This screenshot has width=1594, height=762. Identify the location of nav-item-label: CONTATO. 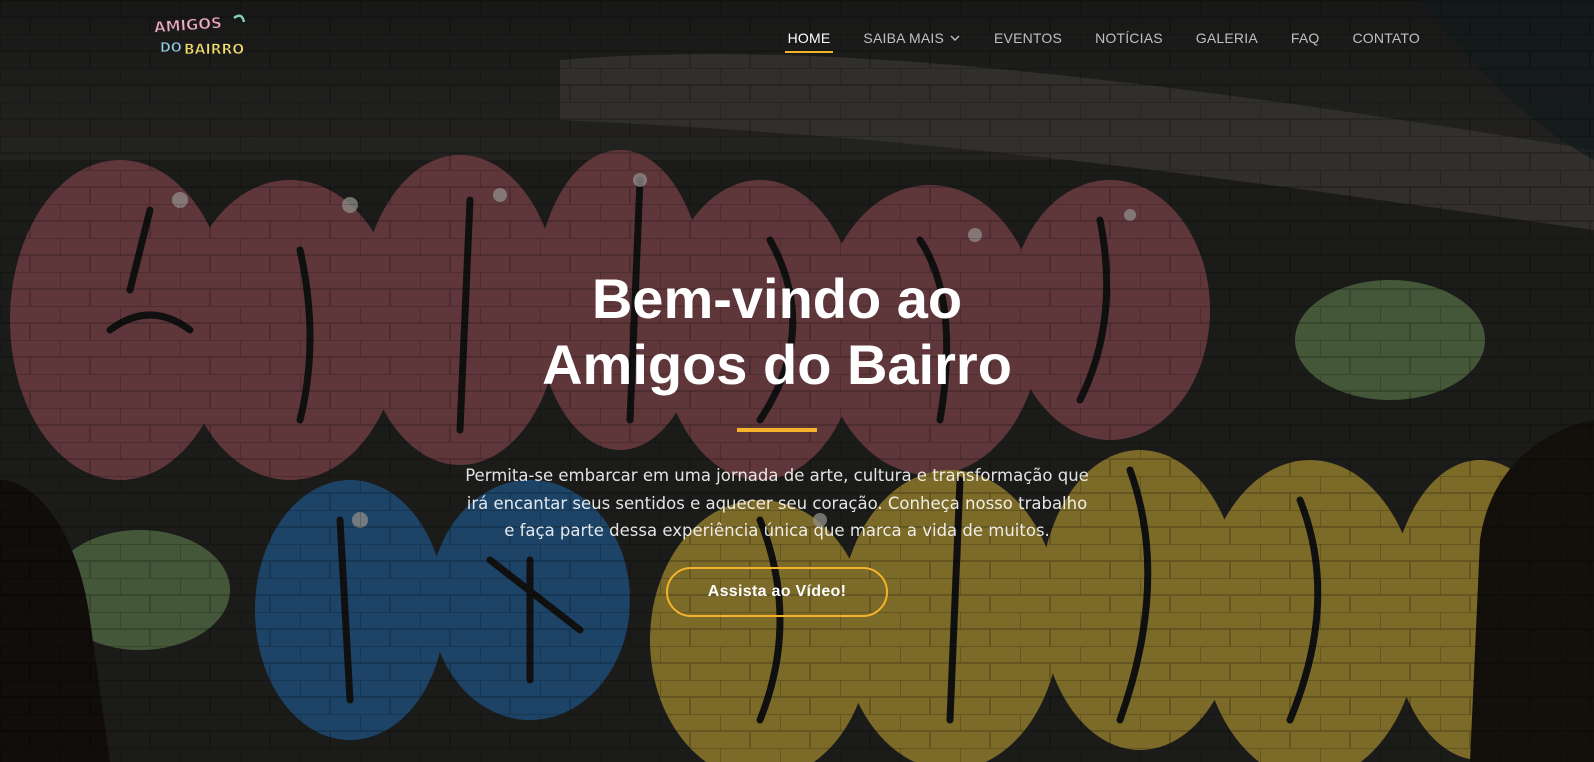
(1386, 38).